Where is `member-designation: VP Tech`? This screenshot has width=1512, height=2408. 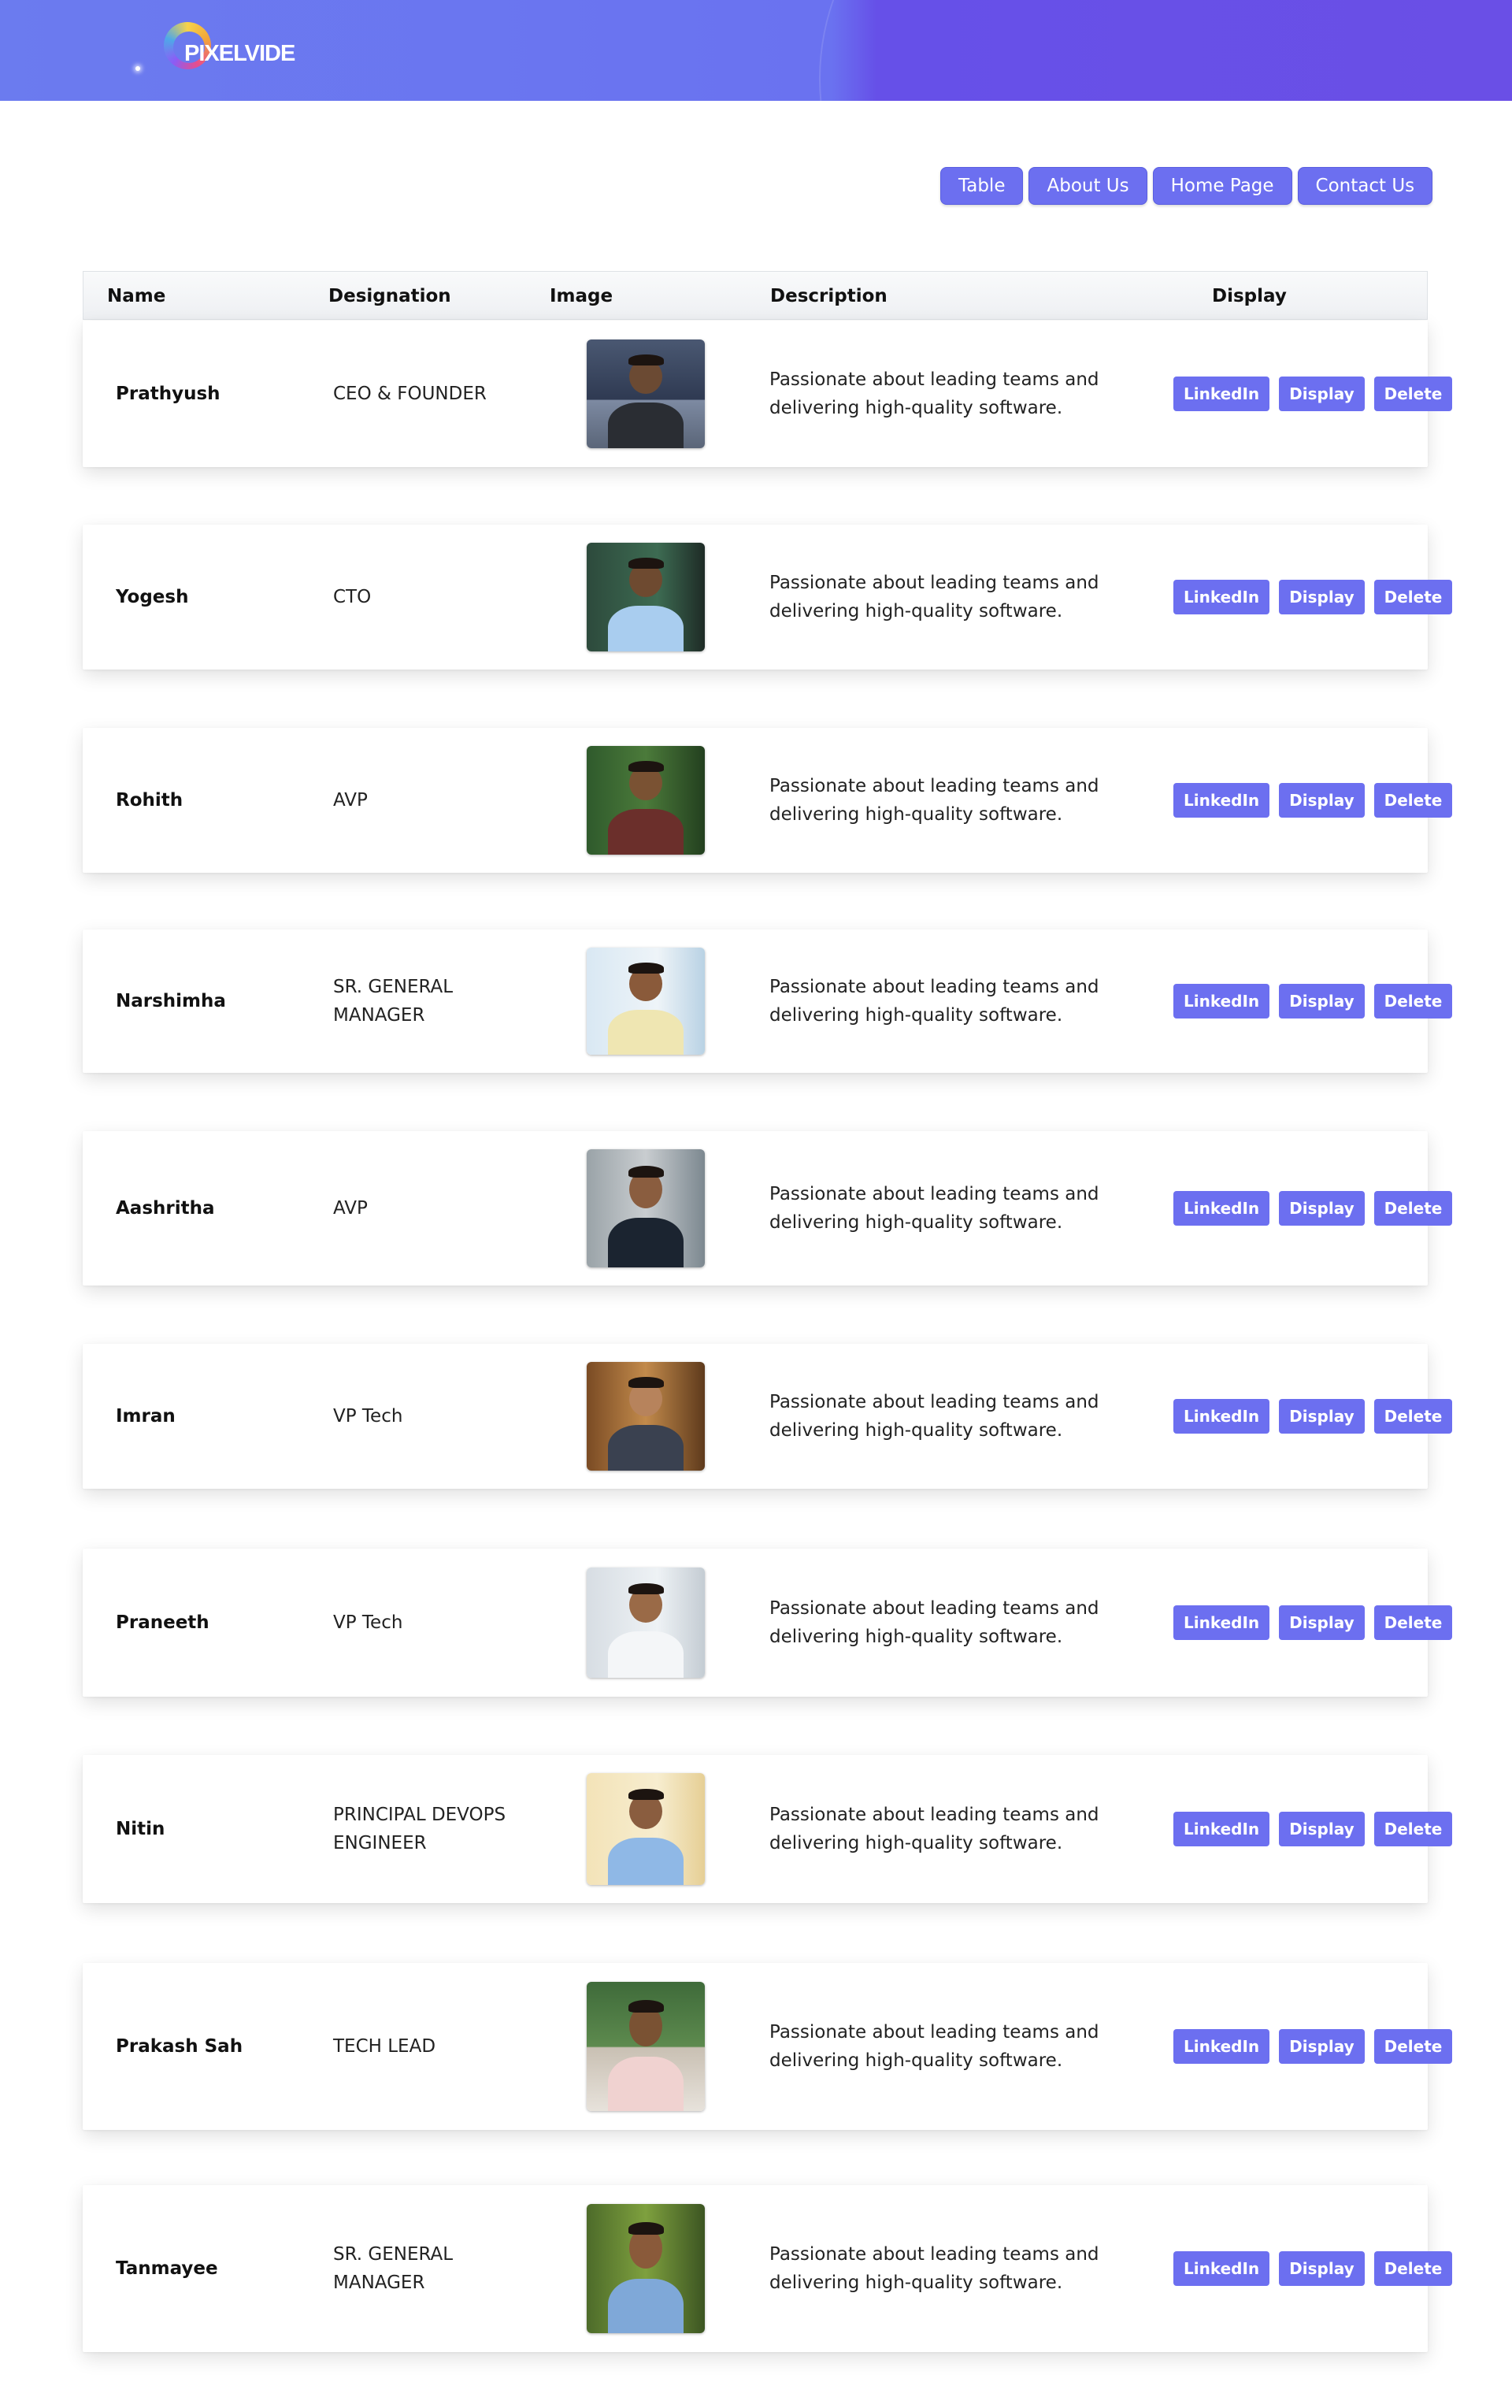 member-designation: VP Tech is located at coordinates (368, 1416).